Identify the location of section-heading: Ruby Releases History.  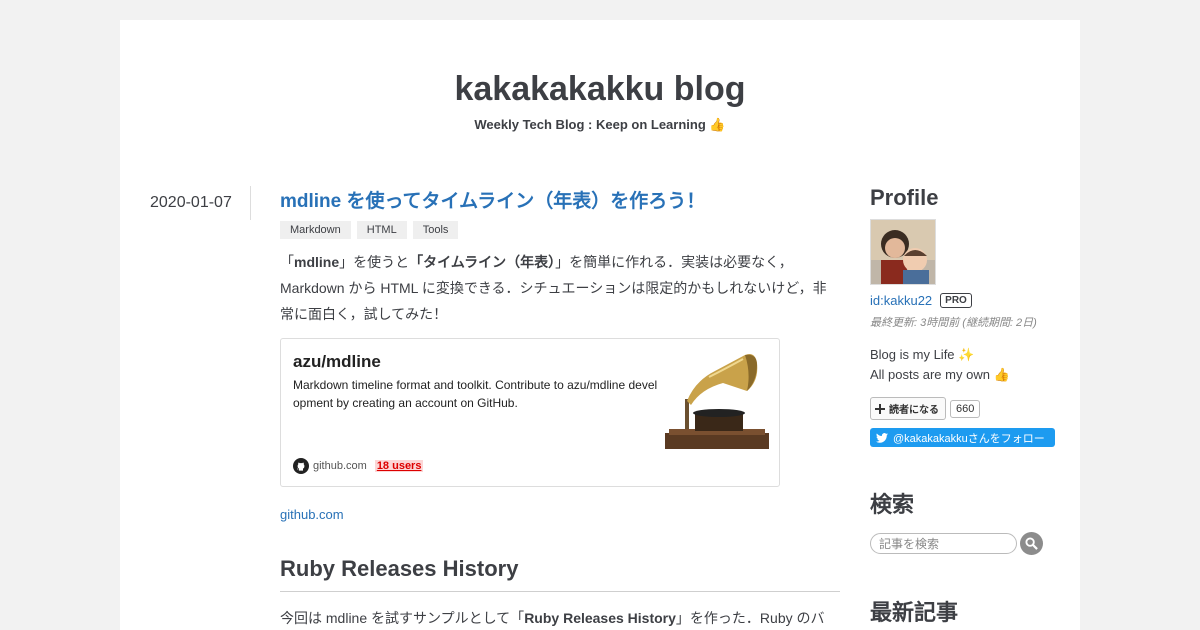
(560, 574).